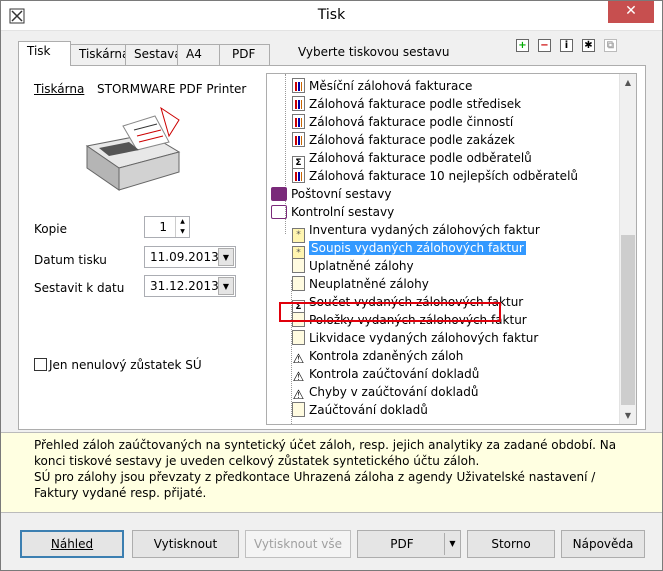 The width and height of the screenshot is (663, 571). I want to click on tree-item: Zálohová fakturace podle činností, so click(402, 123).